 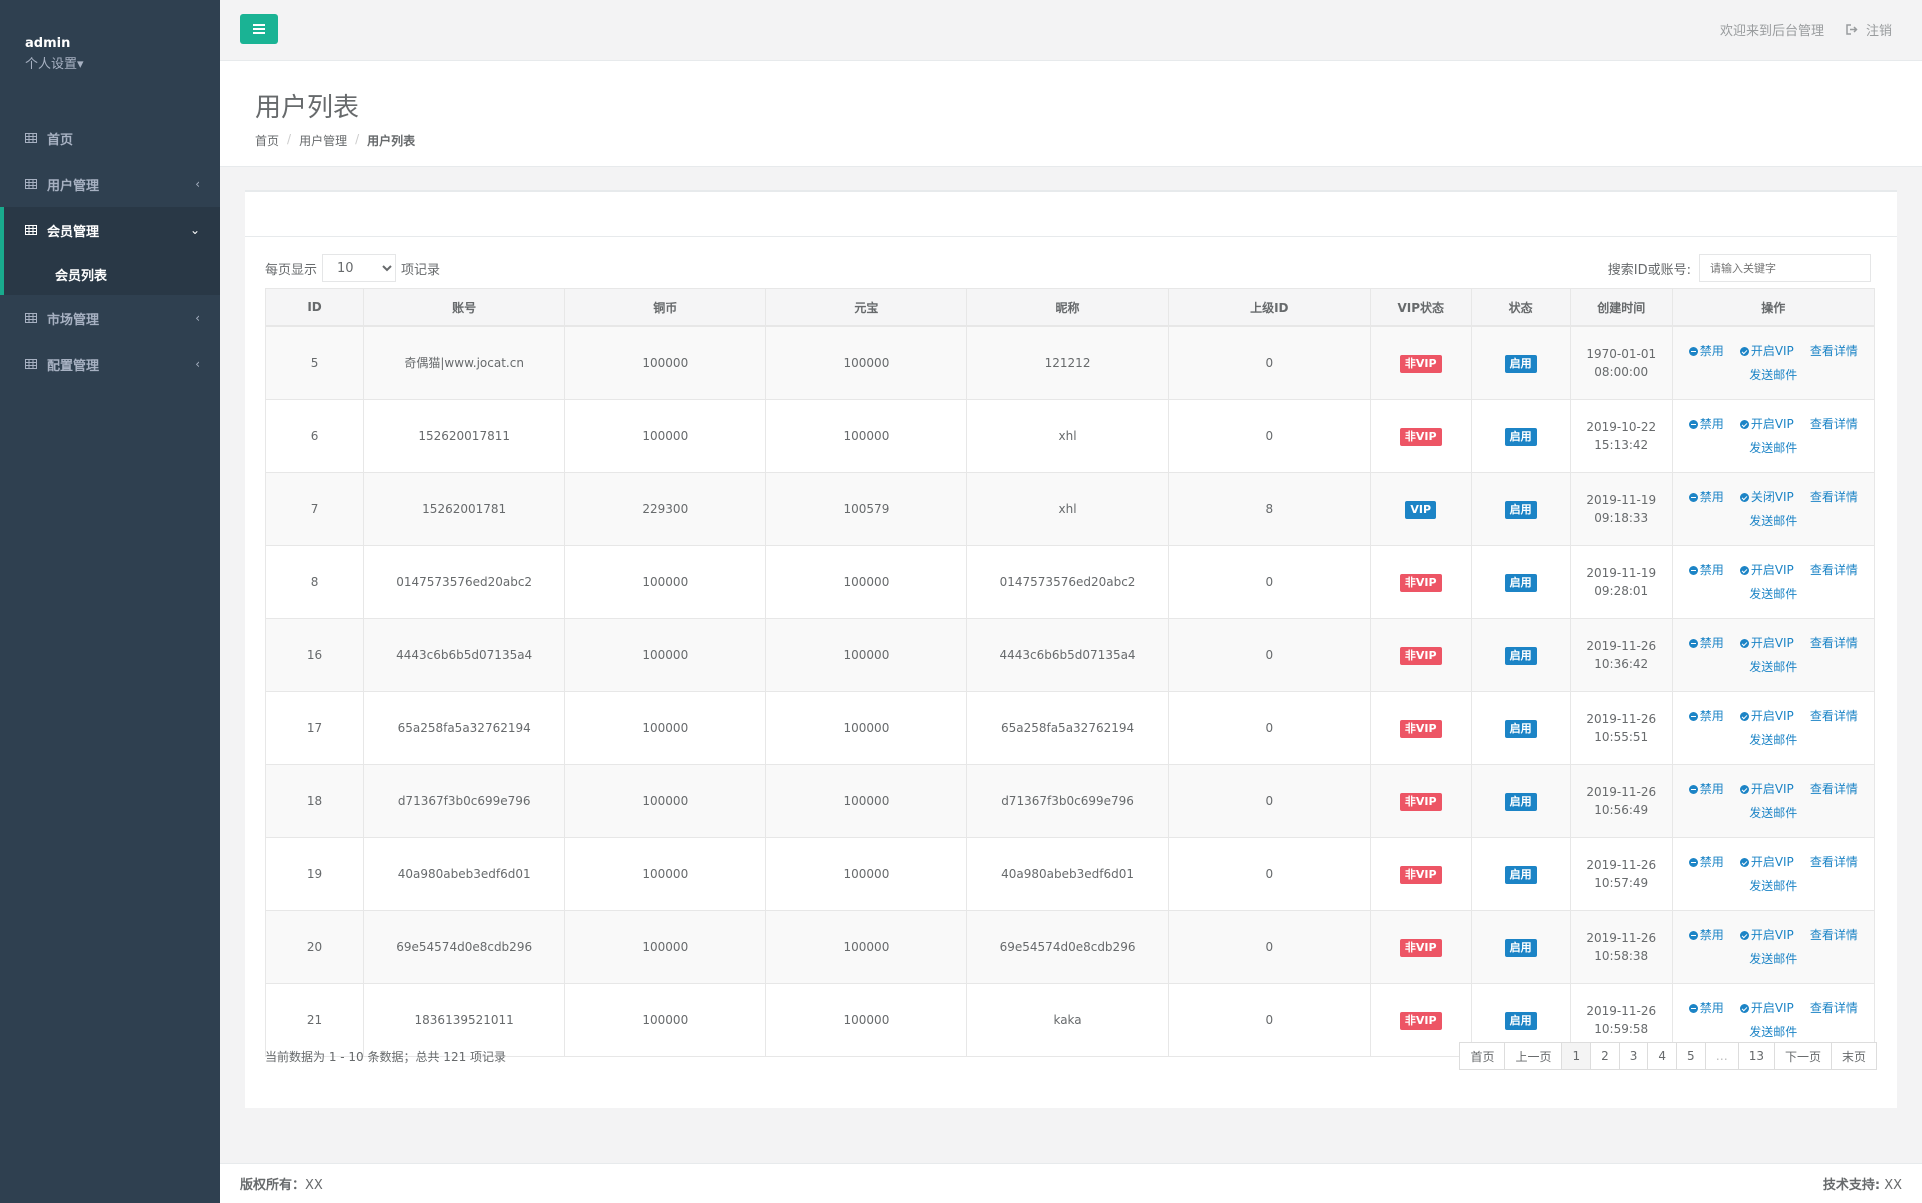 What do you see at coordinates (314, 436) in the screenshot?
I see `cell-id: 6` at bounding box center [314, 436].